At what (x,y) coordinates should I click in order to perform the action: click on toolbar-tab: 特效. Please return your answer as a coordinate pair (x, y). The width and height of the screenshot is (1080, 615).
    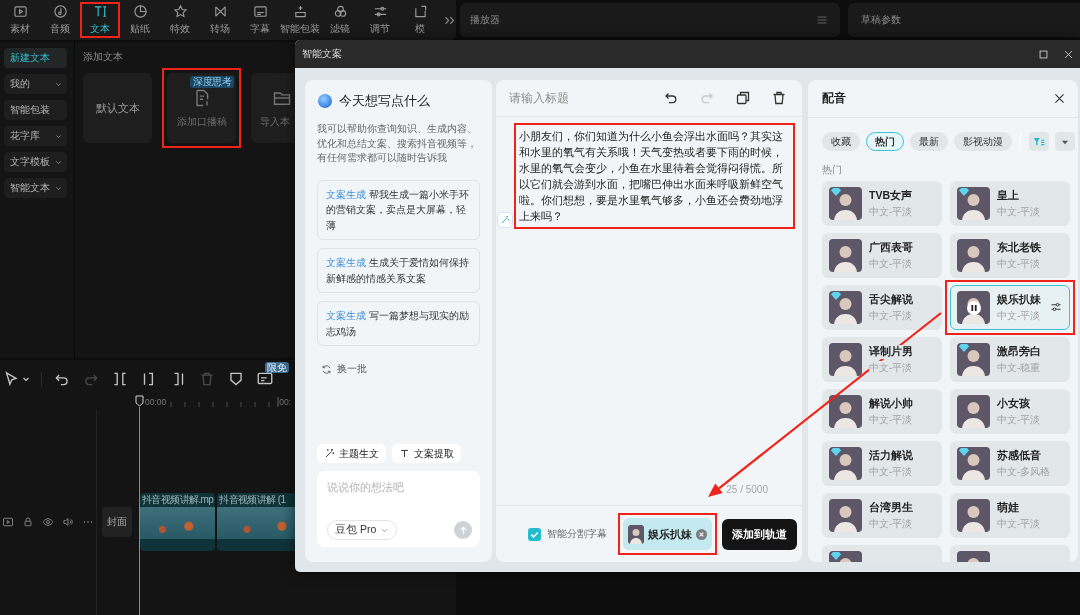
    Looking at the image, I should click on (180, 20).